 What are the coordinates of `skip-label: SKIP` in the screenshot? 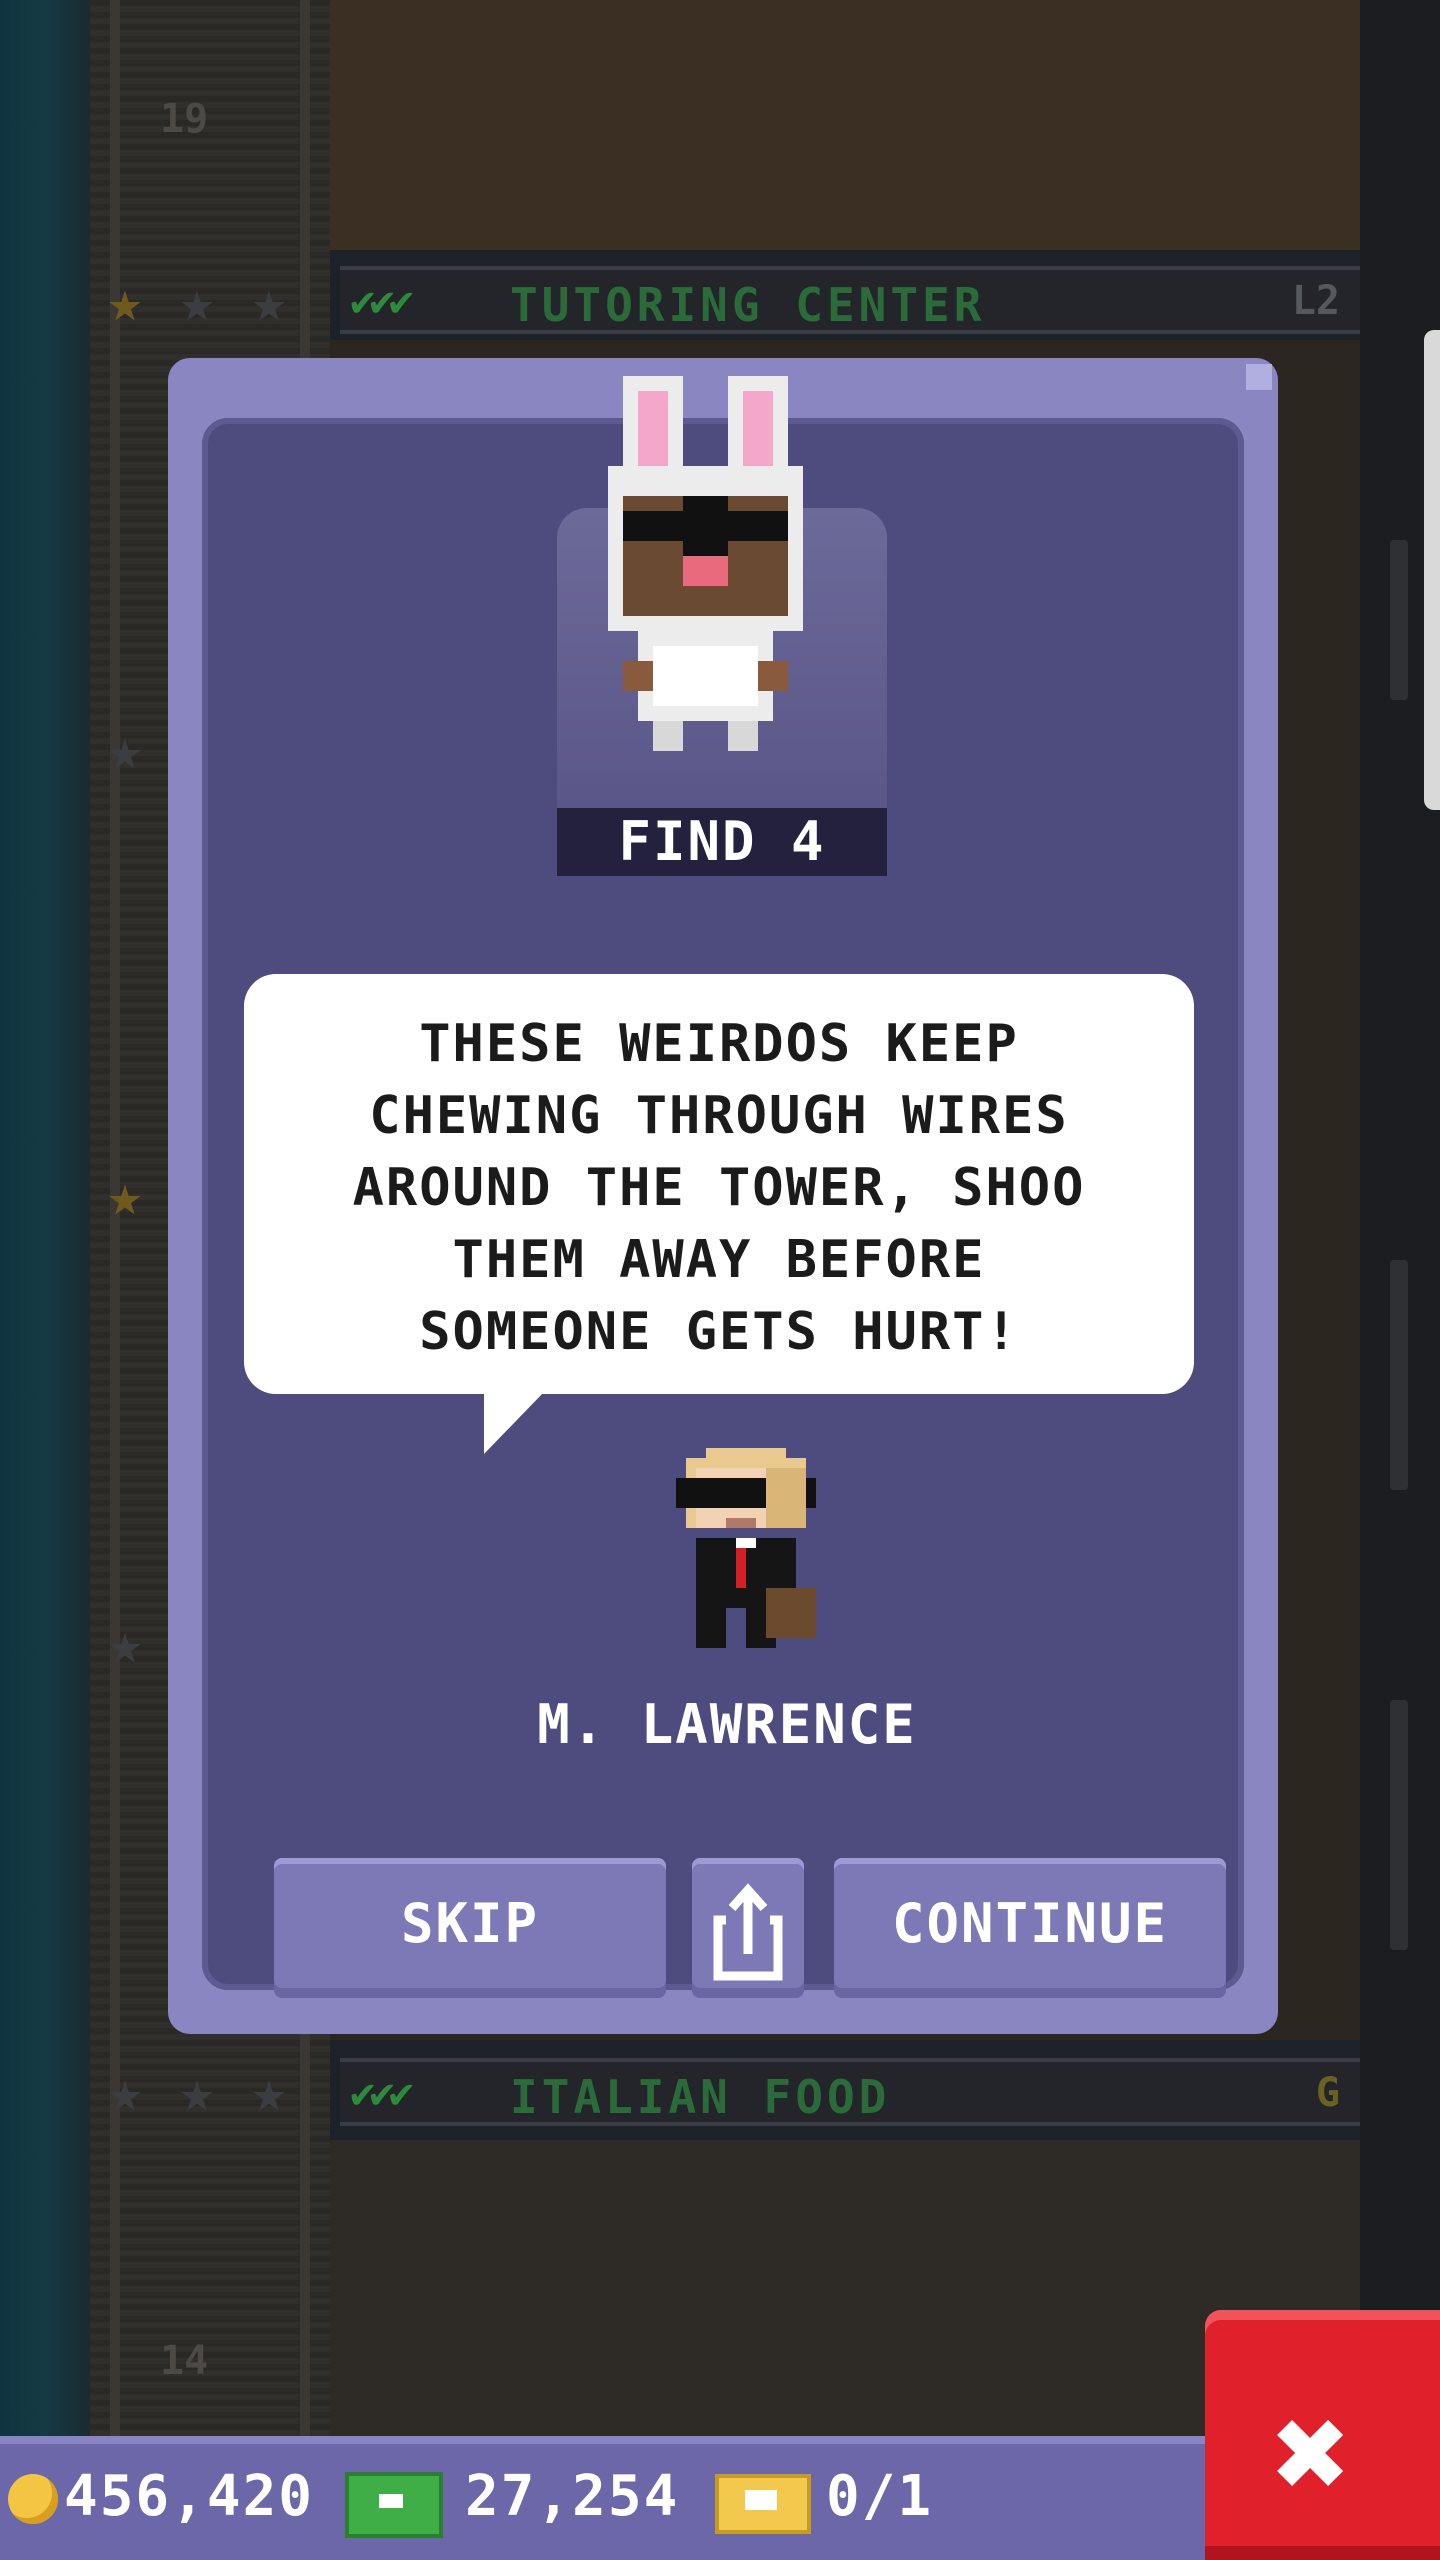 It's located at (470, 1923).